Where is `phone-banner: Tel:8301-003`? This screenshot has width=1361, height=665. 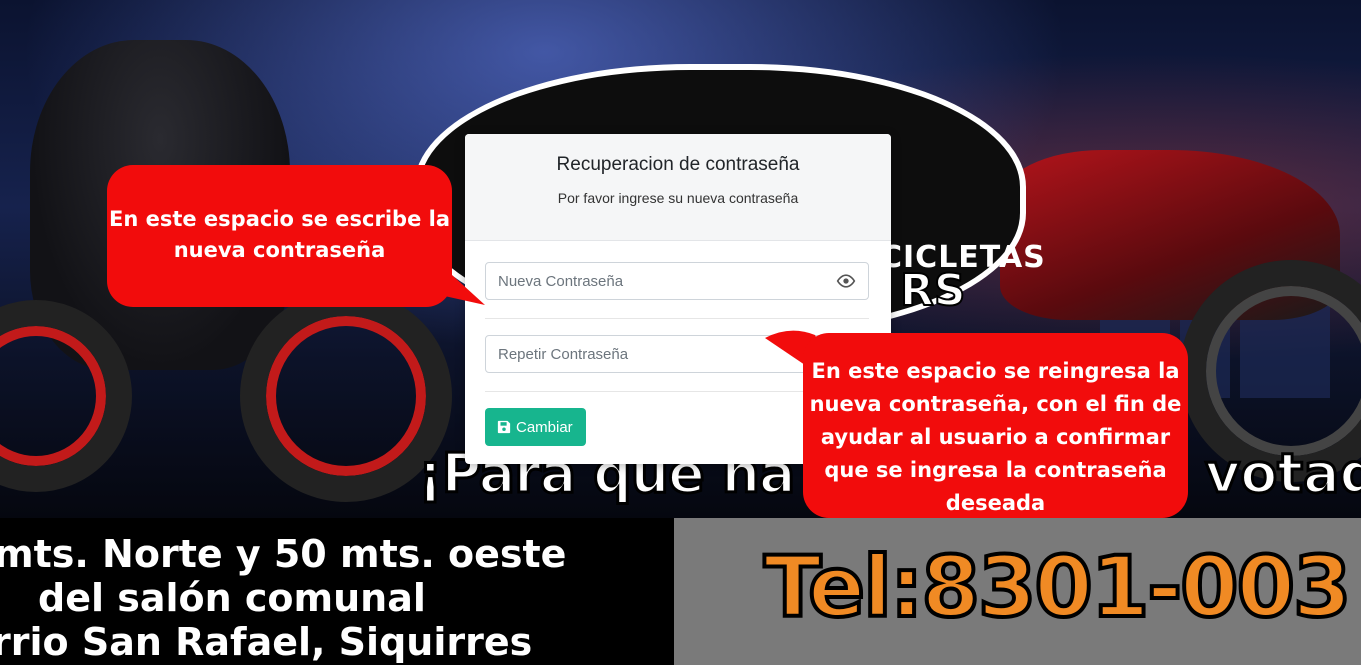 phone-banner: Tel:8301-003 is located at coordinates (1017, 591).